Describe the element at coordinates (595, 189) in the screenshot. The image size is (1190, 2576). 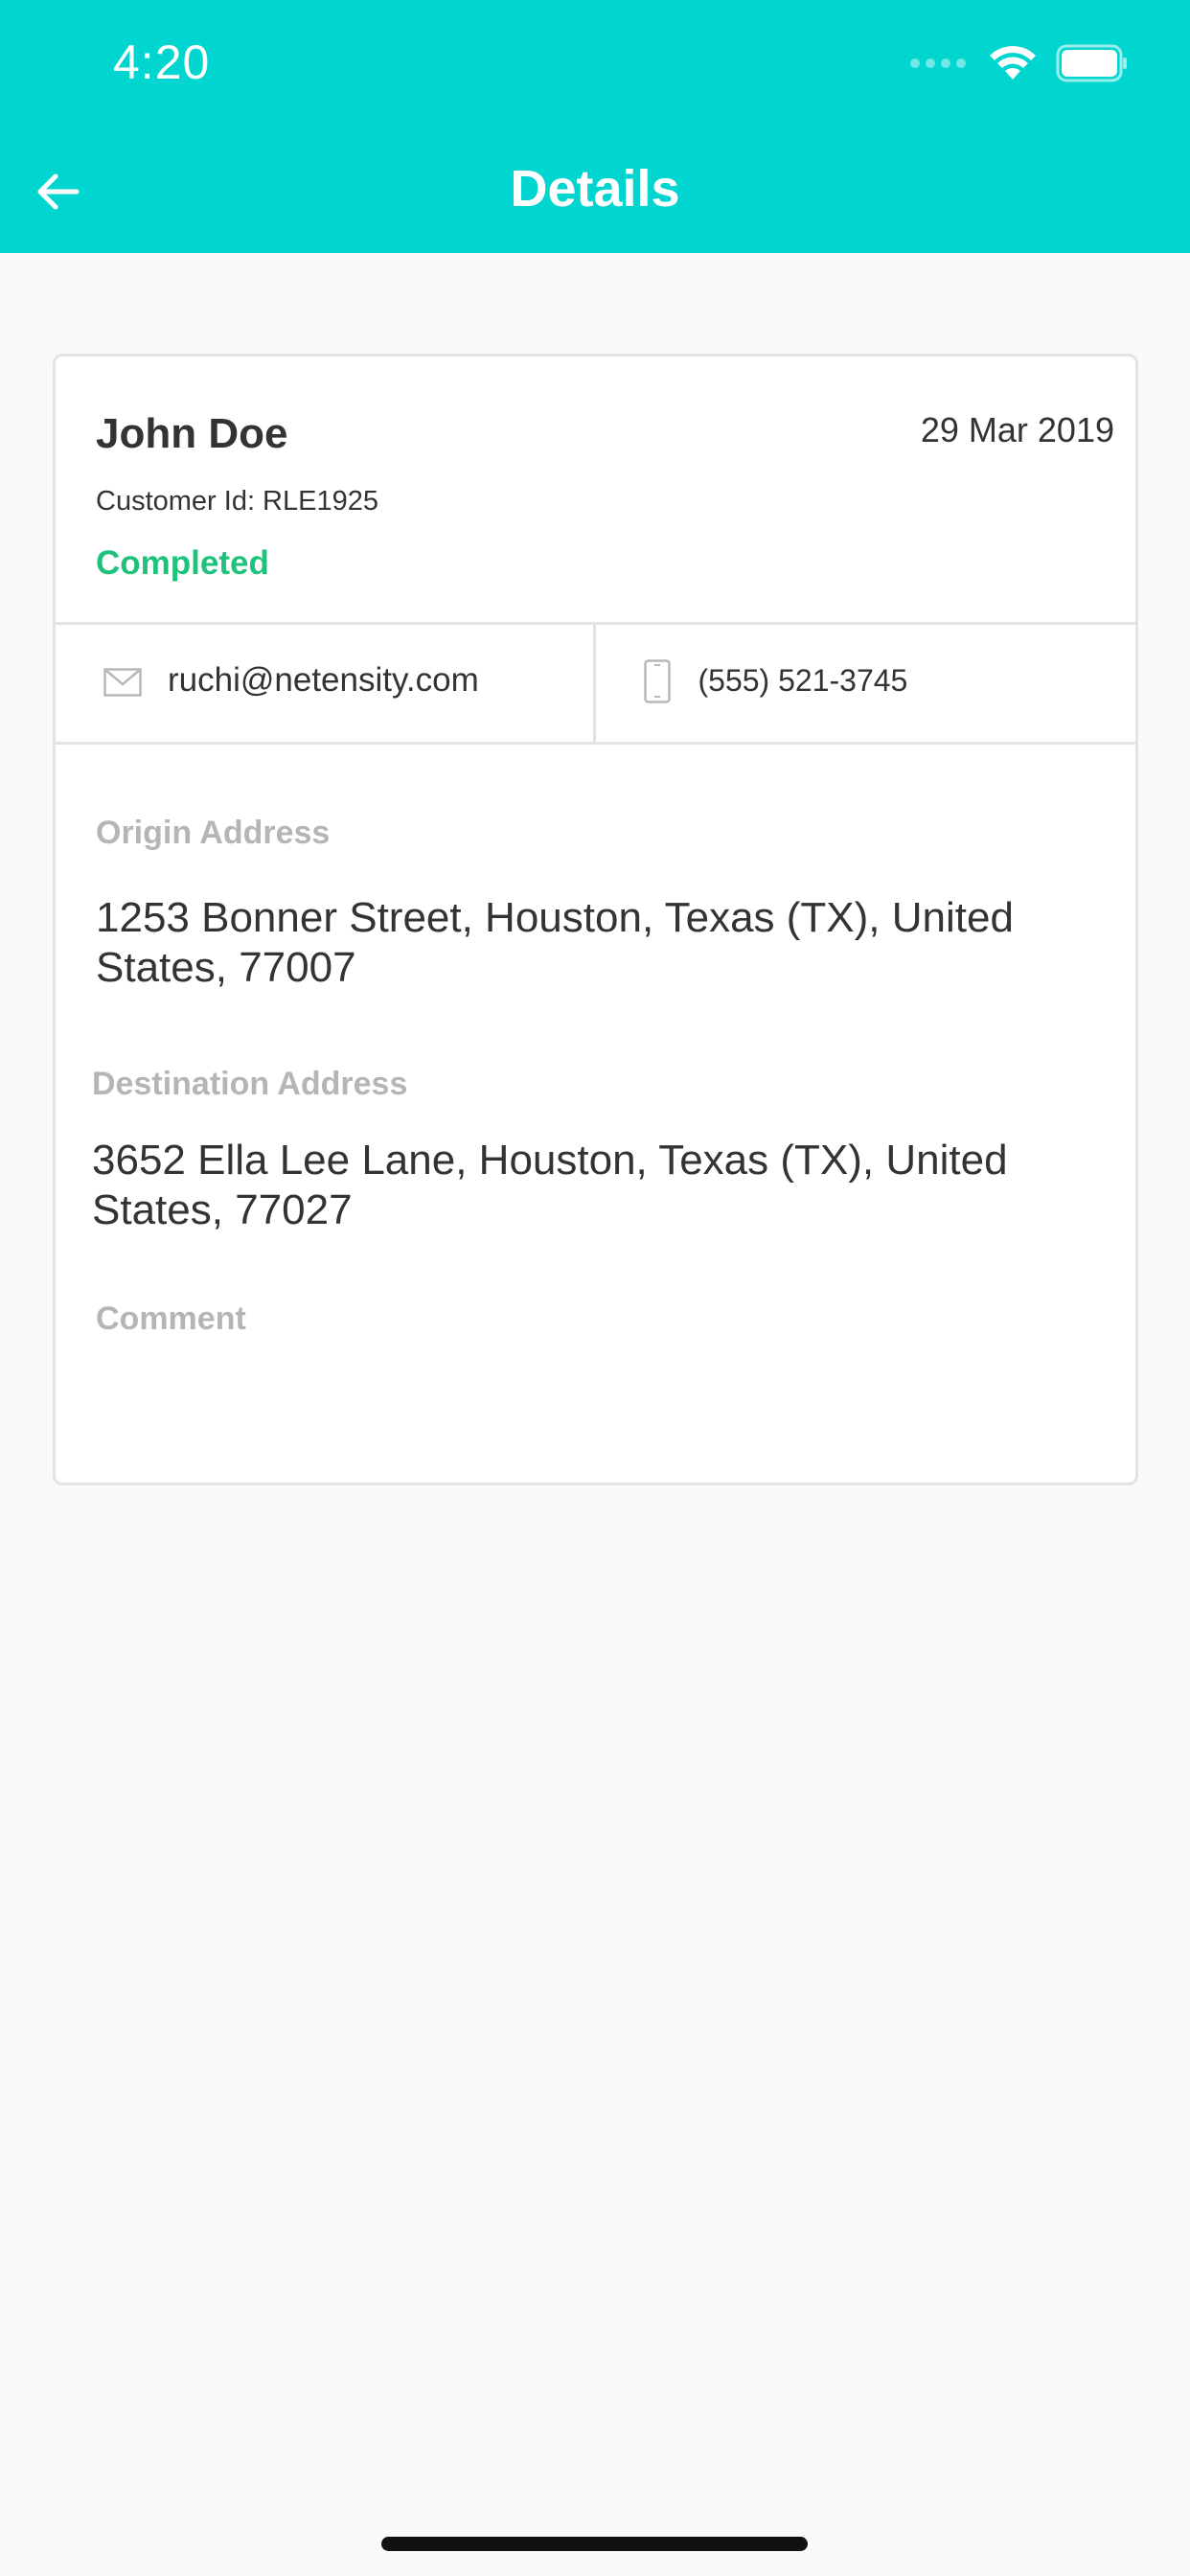
I see `page-title: Details` at that location.